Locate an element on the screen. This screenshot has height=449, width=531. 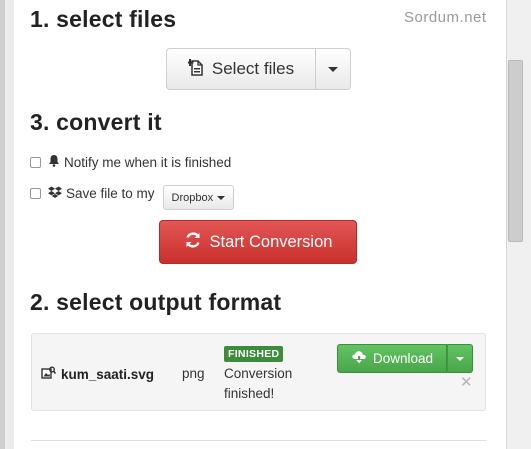
notify-checkbox is located at coordinates (35, 162).